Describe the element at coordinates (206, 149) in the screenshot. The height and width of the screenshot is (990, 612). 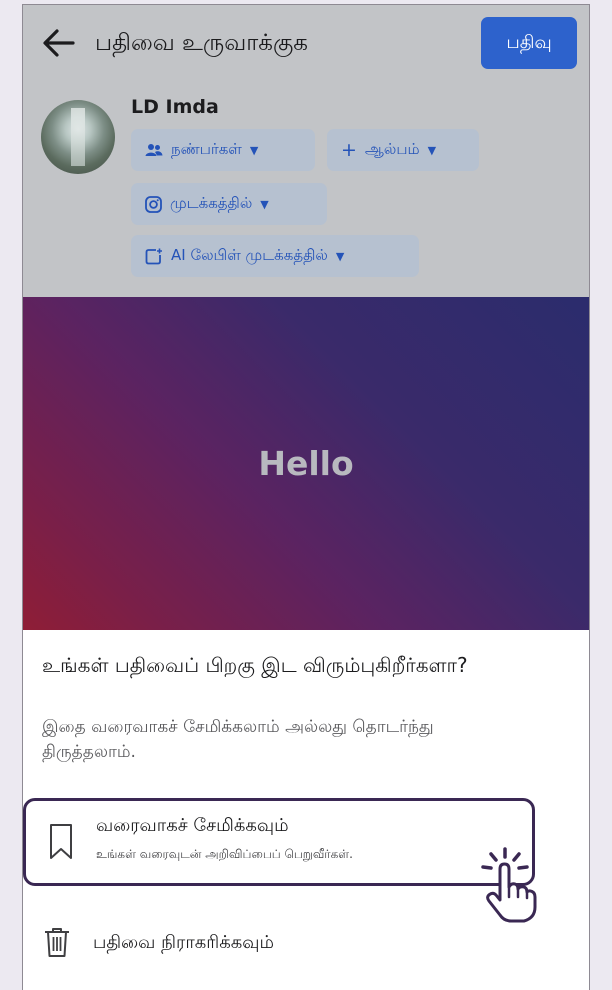
I see `audience-label: நண்பர்கள்` at that location.